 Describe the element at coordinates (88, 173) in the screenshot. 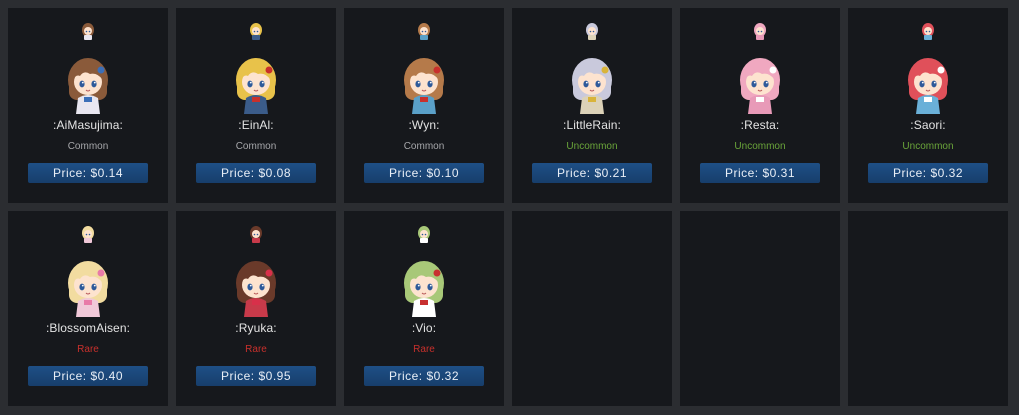

I see `price-button: Price: $0.14` at that location.